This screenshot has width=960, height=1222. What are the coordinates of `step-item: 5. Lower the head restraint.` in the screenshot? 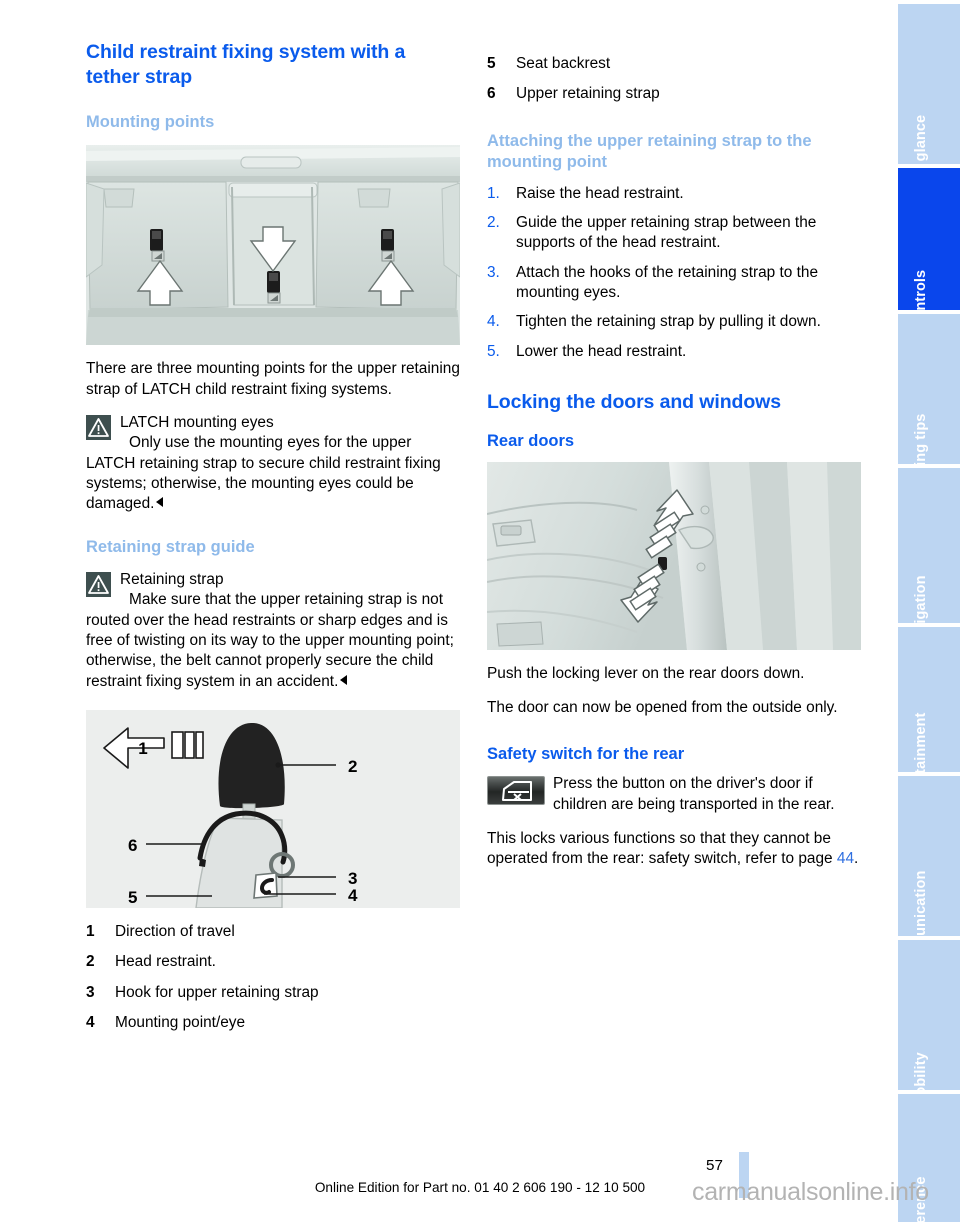 It's located at (676, 352).